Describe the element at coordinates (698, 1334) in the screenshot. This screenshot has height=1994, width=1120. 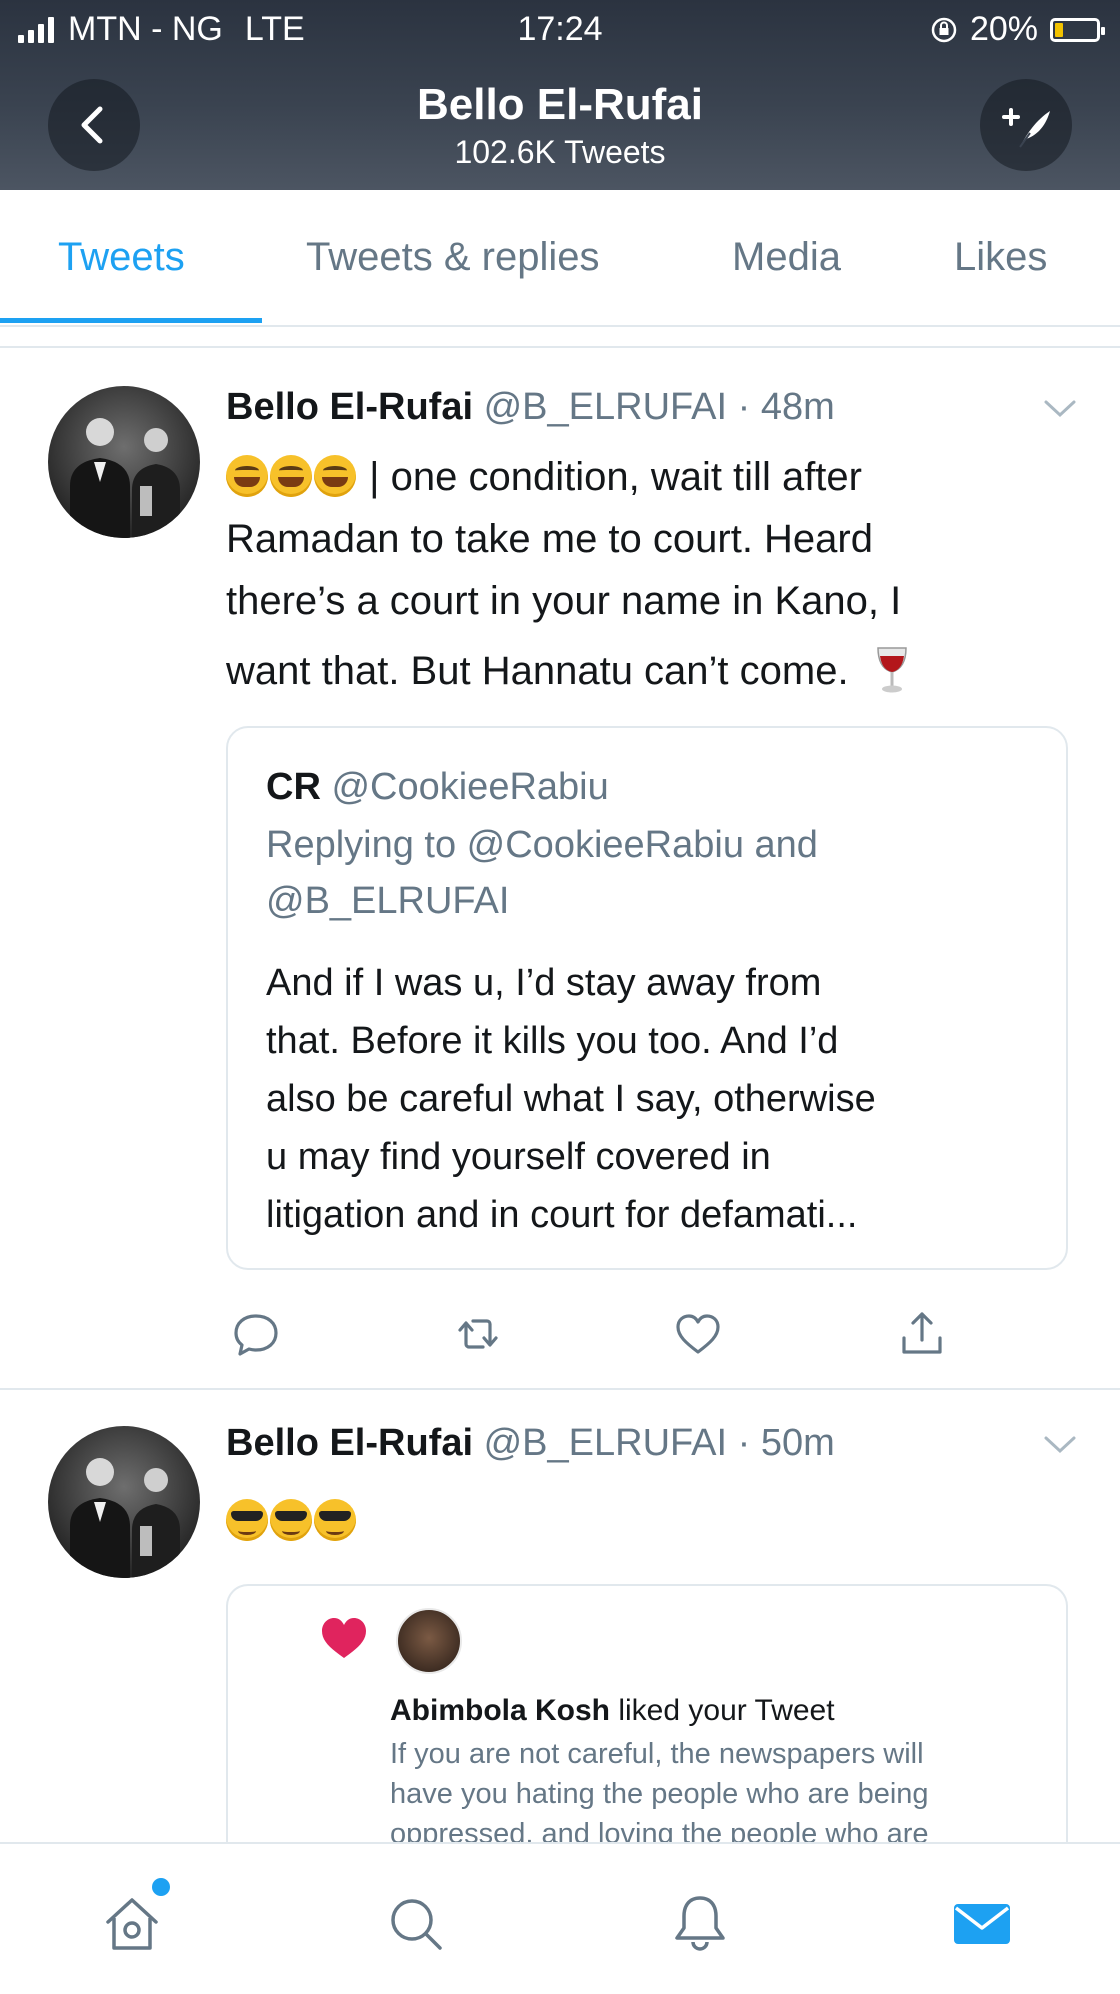
I see `like-icon` at that location.